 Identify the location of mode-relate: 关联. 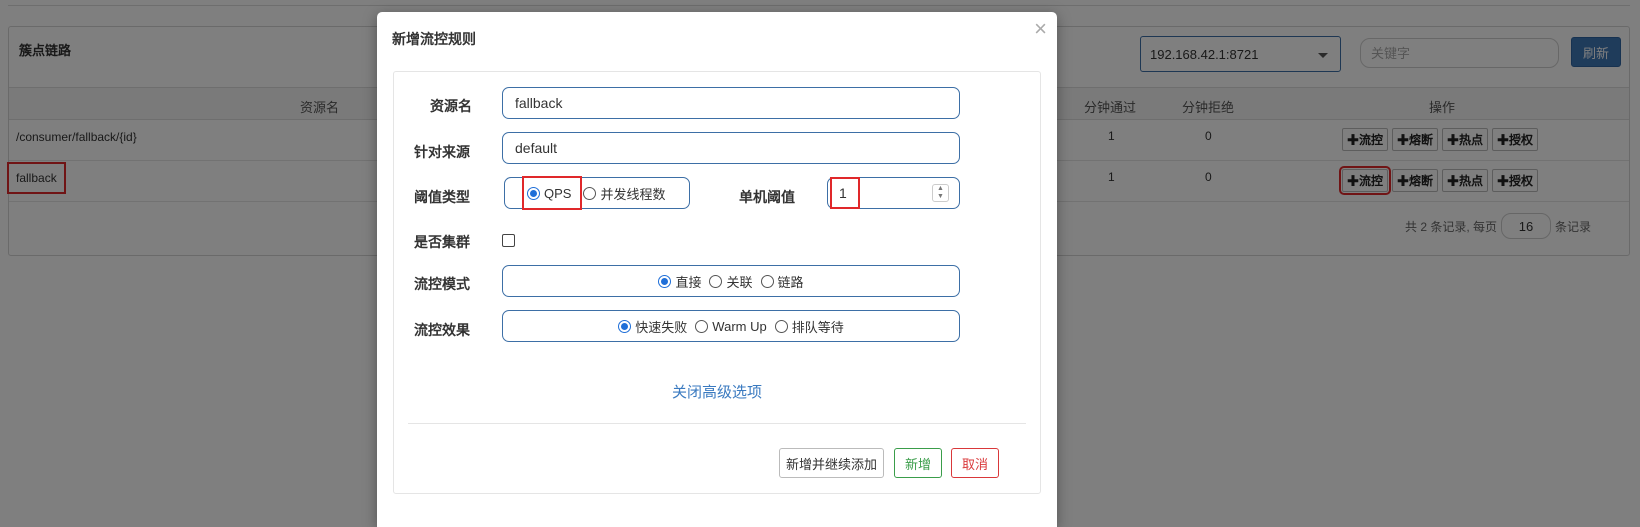
(731, 281).